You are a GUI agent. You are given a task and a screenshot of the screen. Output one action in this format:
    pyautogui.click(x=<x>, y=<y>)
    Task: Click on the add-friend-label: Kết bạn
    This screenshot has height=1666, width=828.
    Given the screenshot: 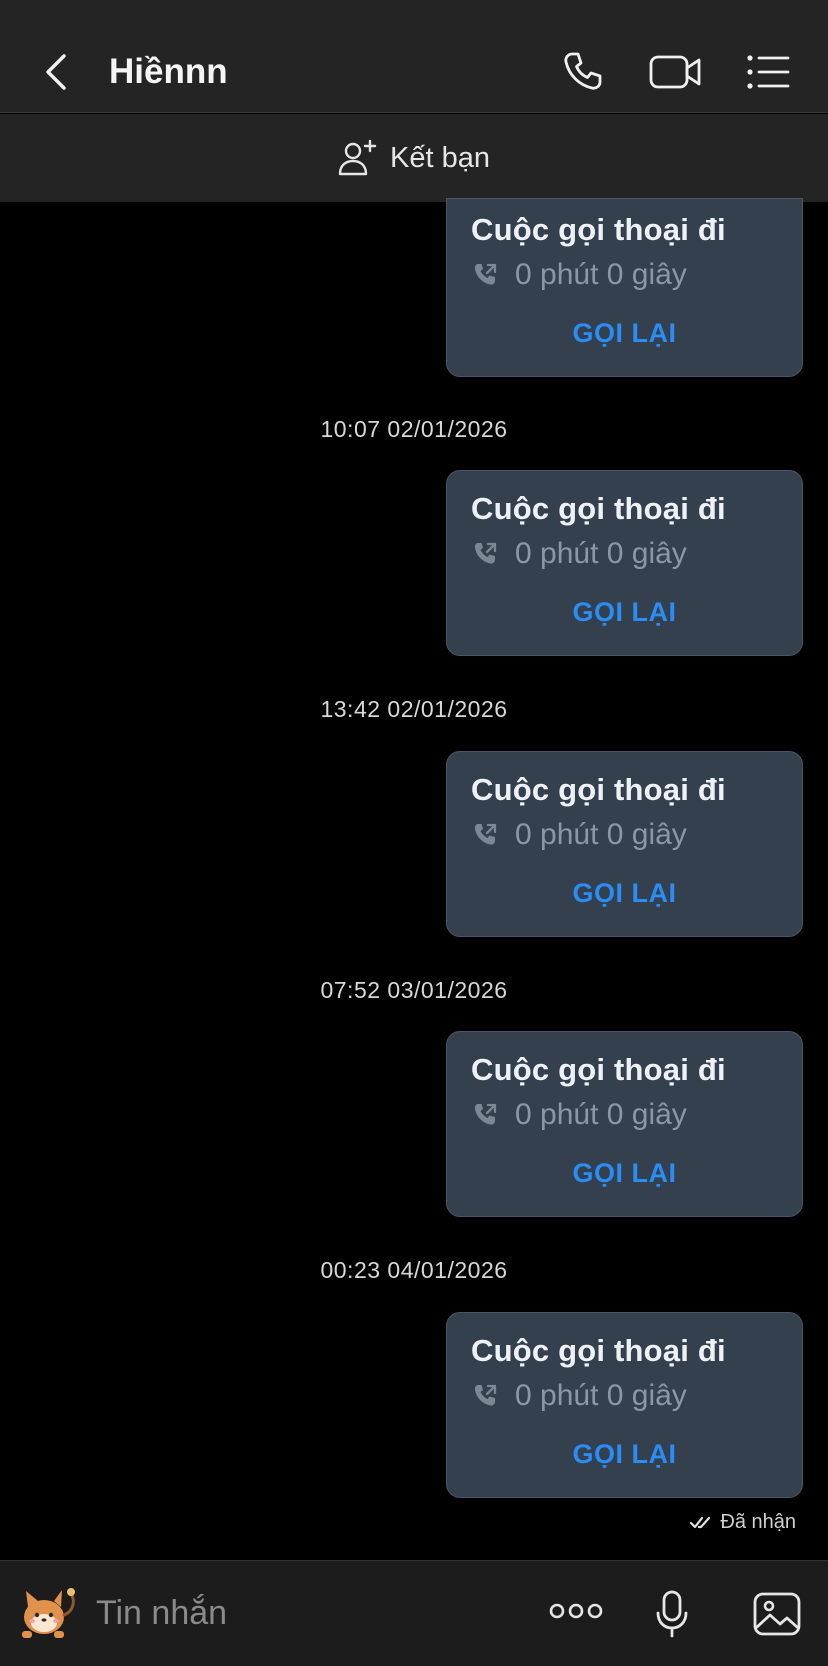 What is the action you would take?
    pyautogui.click(x=440, y=157)
    